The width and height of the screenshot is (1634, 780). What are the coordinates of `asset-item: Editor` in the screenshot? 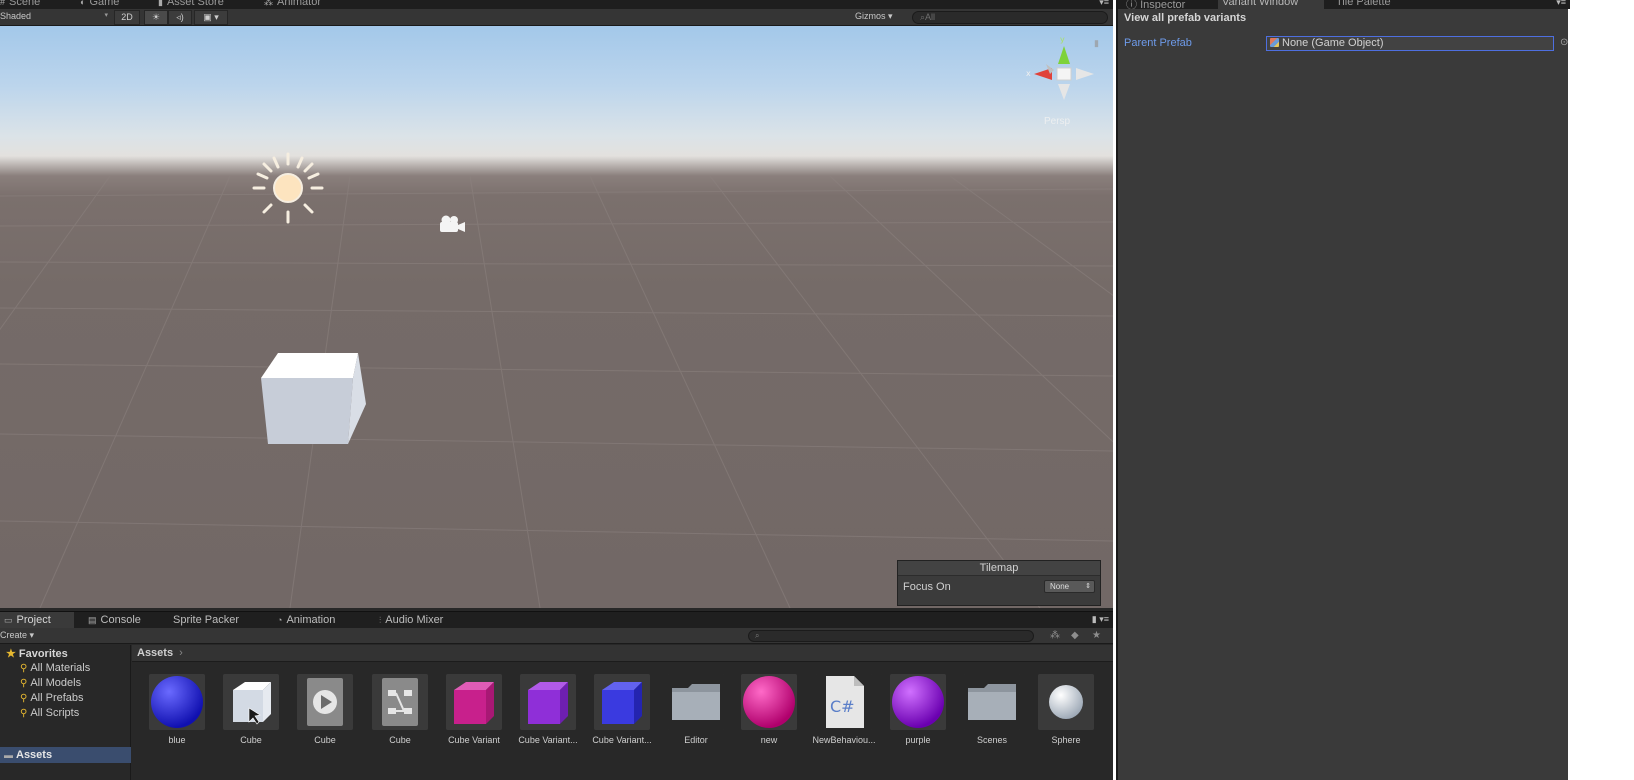 It's located at (696, 727).